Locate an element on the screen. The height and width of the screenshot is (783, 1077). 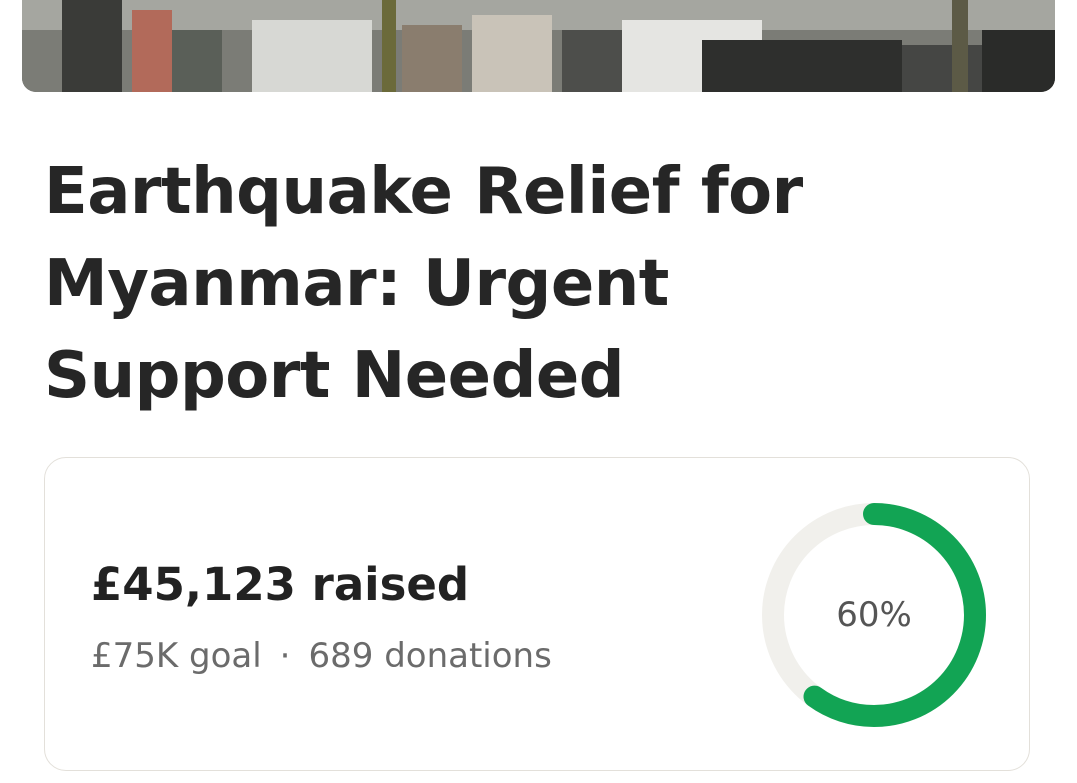
progress-percent: 60% is located at coordinates (874, 615).